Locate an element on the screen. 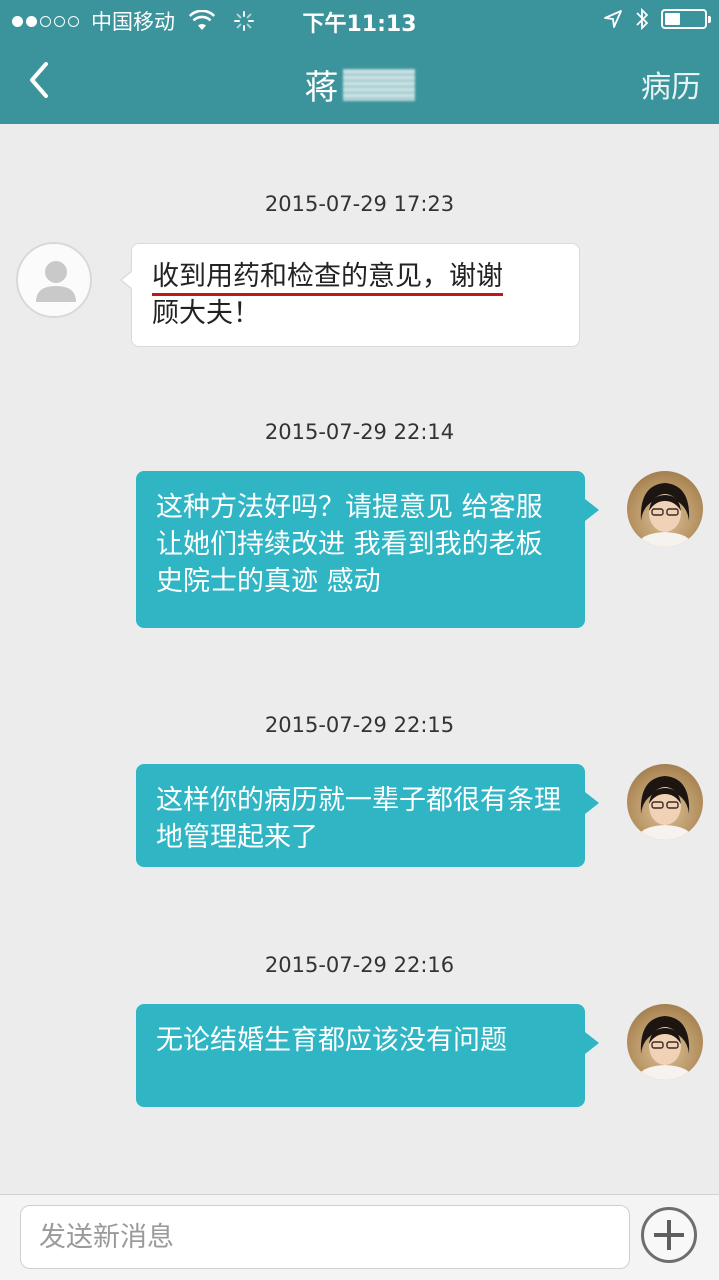 The image size is (719, 1280). message-bubble-sent: 这样你的病历就一辈子都很有条理地管理起来了 is located at coordinates (367, 815).